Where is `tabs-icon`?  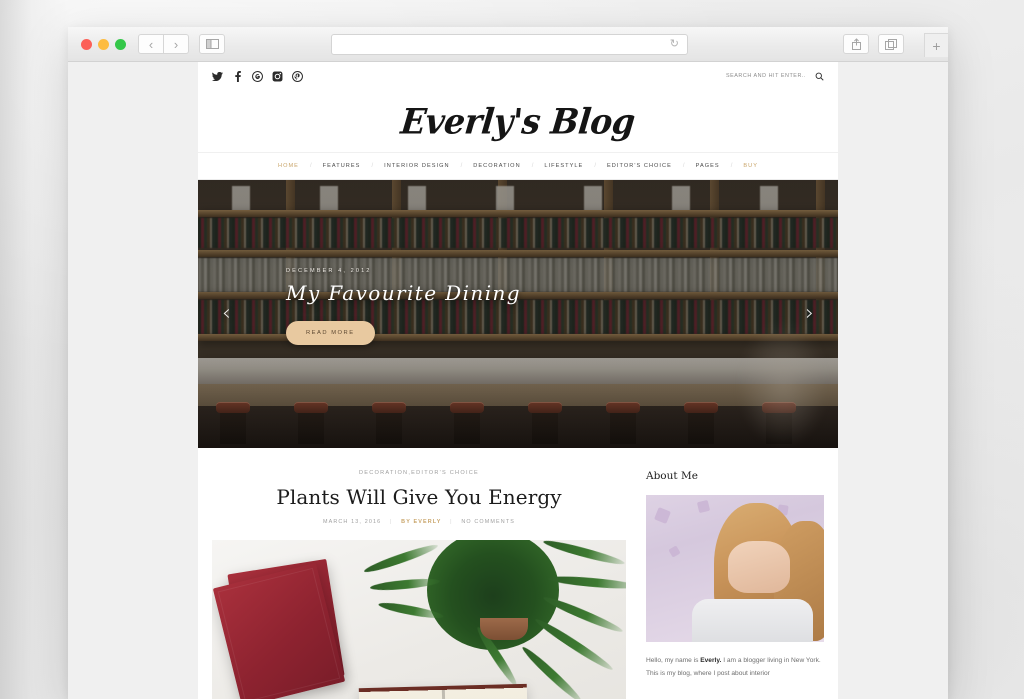 tabs-icon is located at coordinates (891, 44).